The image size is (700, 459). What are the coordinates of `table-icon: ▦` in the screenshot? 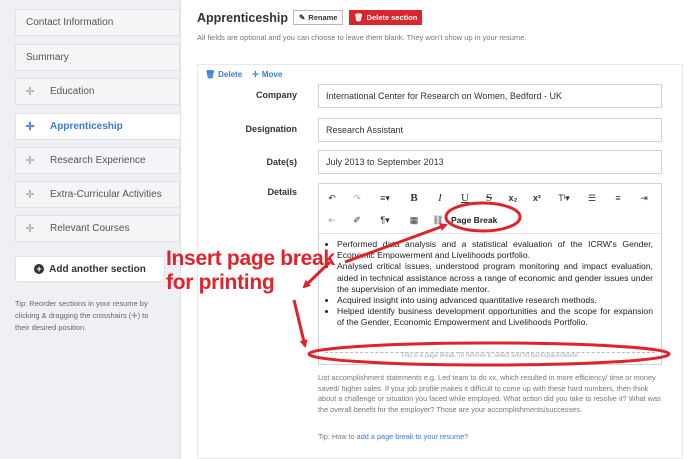 It's located at (414, 220).